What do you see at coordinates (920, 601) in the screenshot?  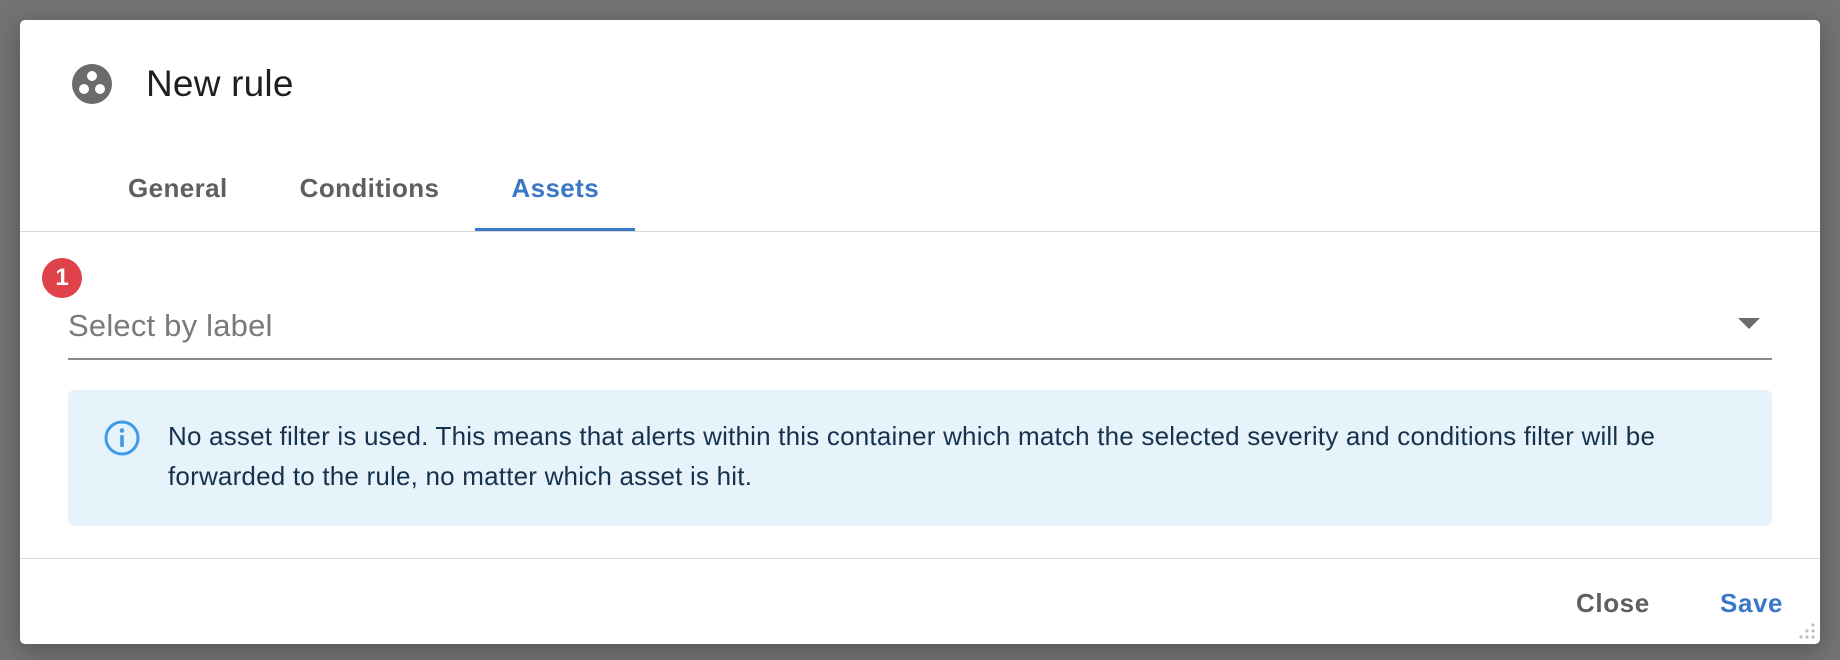 I see `dialog-footer: Close Save` at bounding box center [920, 601].